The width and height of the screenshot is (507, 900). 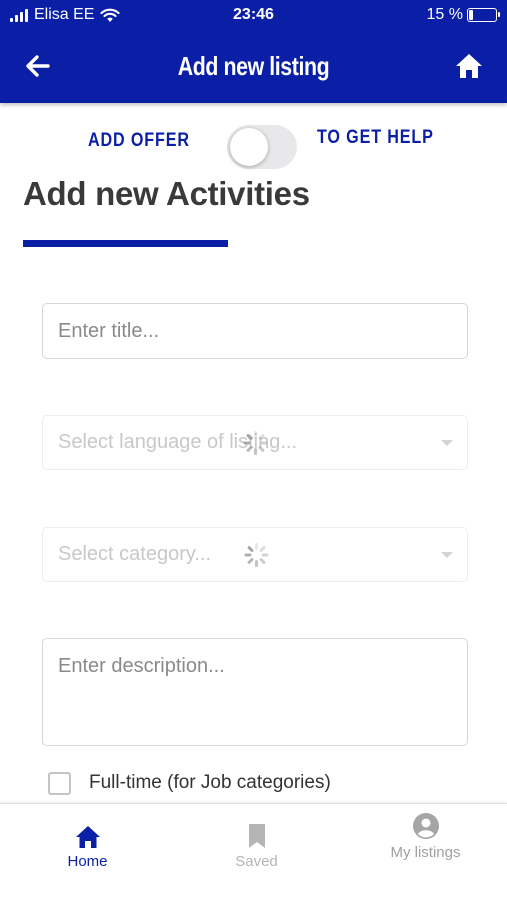 I want to click on navbar: Add new listing, so click(x=253, y=66).